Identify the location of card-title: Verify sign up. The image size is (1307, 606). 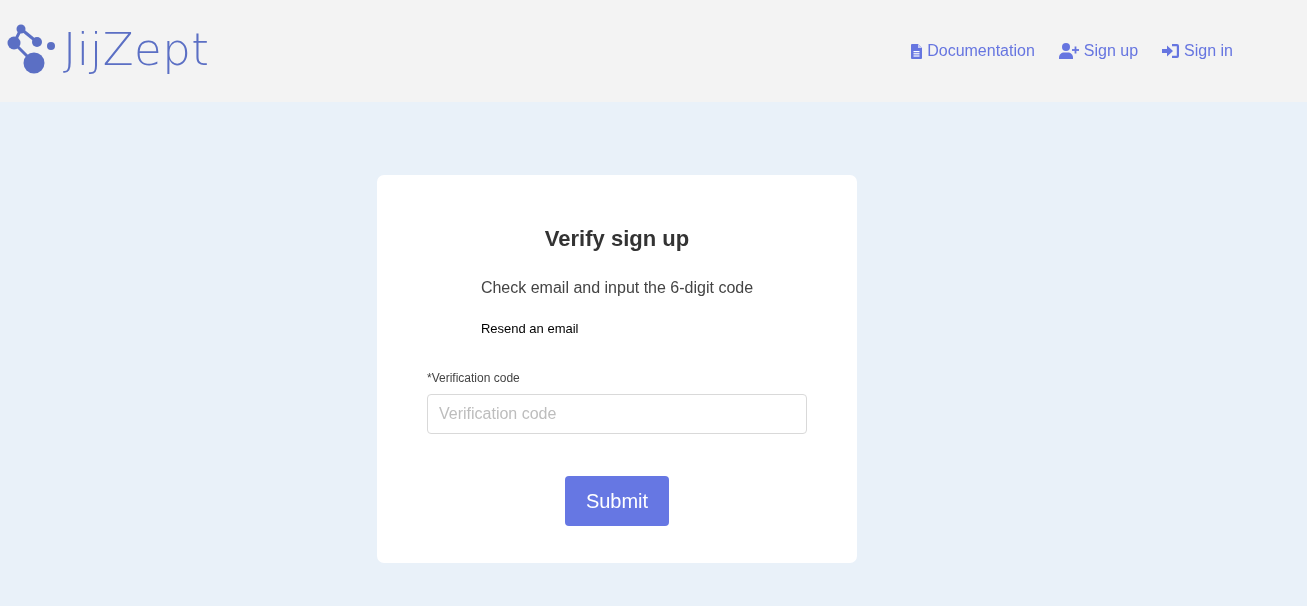
(617, 239).